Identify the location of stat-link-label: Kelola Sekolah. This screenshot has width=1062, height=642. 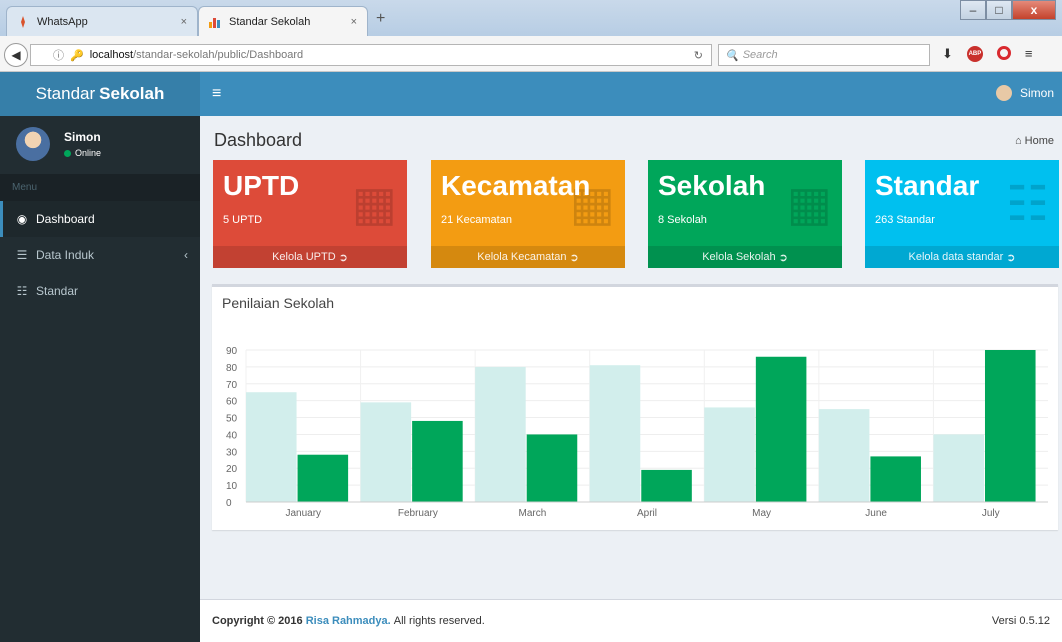
(739, 257).